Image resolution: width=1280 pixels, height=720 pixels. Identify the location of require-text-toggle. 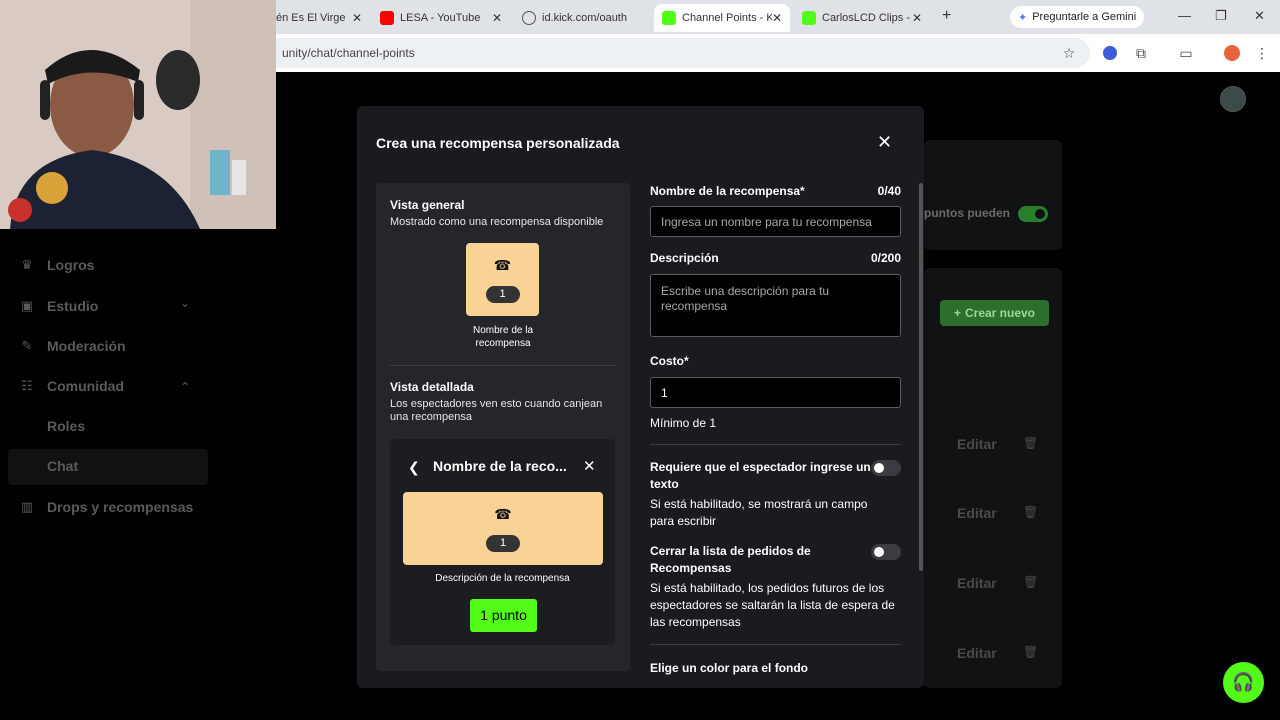
(886, 468).